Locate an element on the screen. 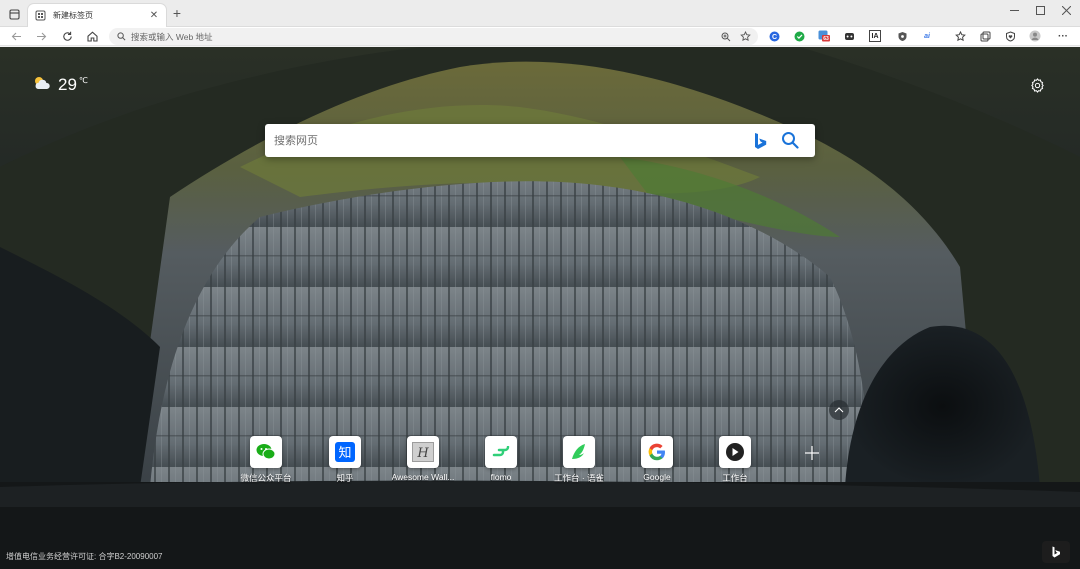 The width and height of the screenshot is (1080, 569). browser-essentials-button is located at coordinates (1010, 36).